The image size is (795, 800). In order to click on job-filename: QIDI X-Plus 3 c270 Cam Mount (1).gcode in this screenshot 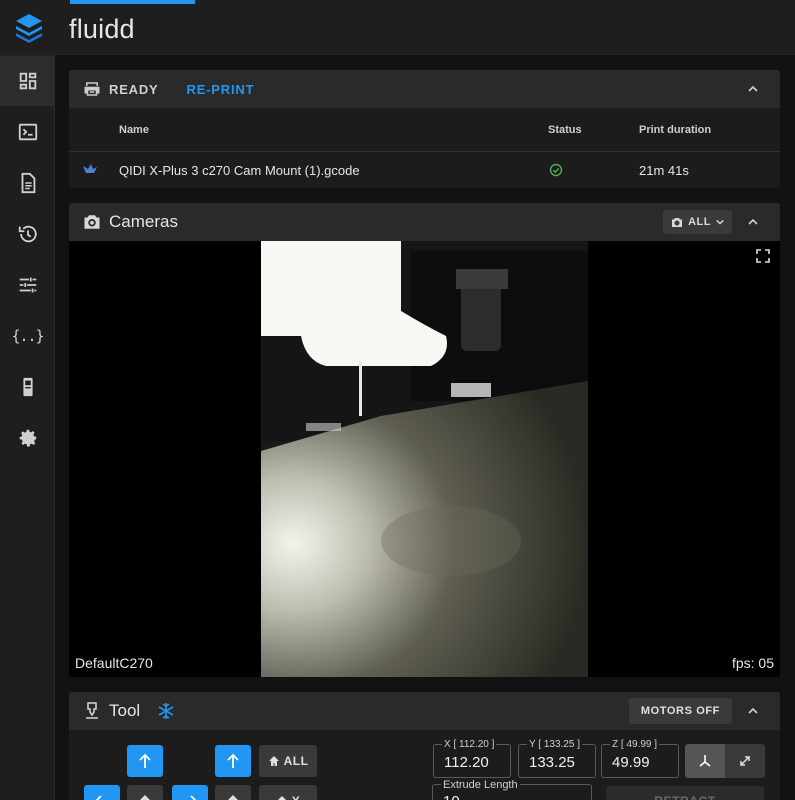, I will do `click(239, 170)`.